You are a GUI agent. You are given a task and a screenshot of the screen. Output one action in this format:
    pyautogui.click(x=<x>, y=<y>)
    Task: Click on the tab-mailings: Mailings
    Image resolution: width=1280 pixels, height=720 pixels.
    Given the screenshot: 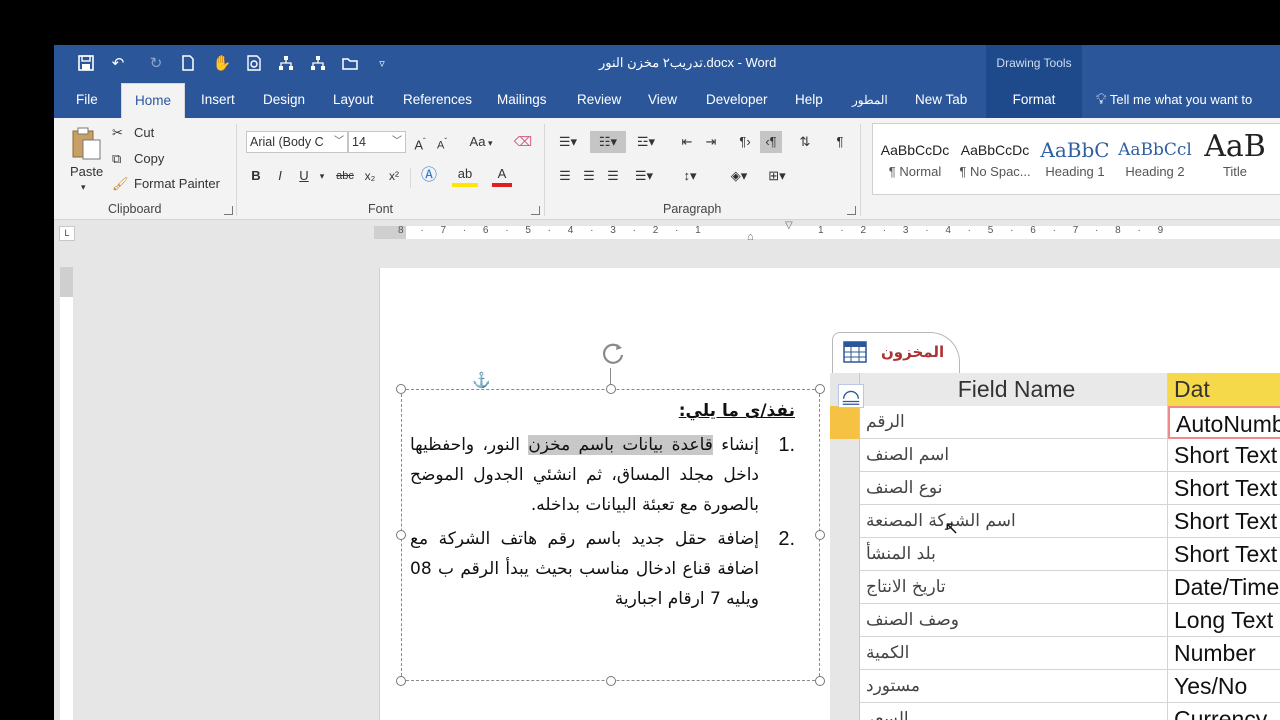 What is the action you would take?
    pyautogui.click(x=522, y=100)
    